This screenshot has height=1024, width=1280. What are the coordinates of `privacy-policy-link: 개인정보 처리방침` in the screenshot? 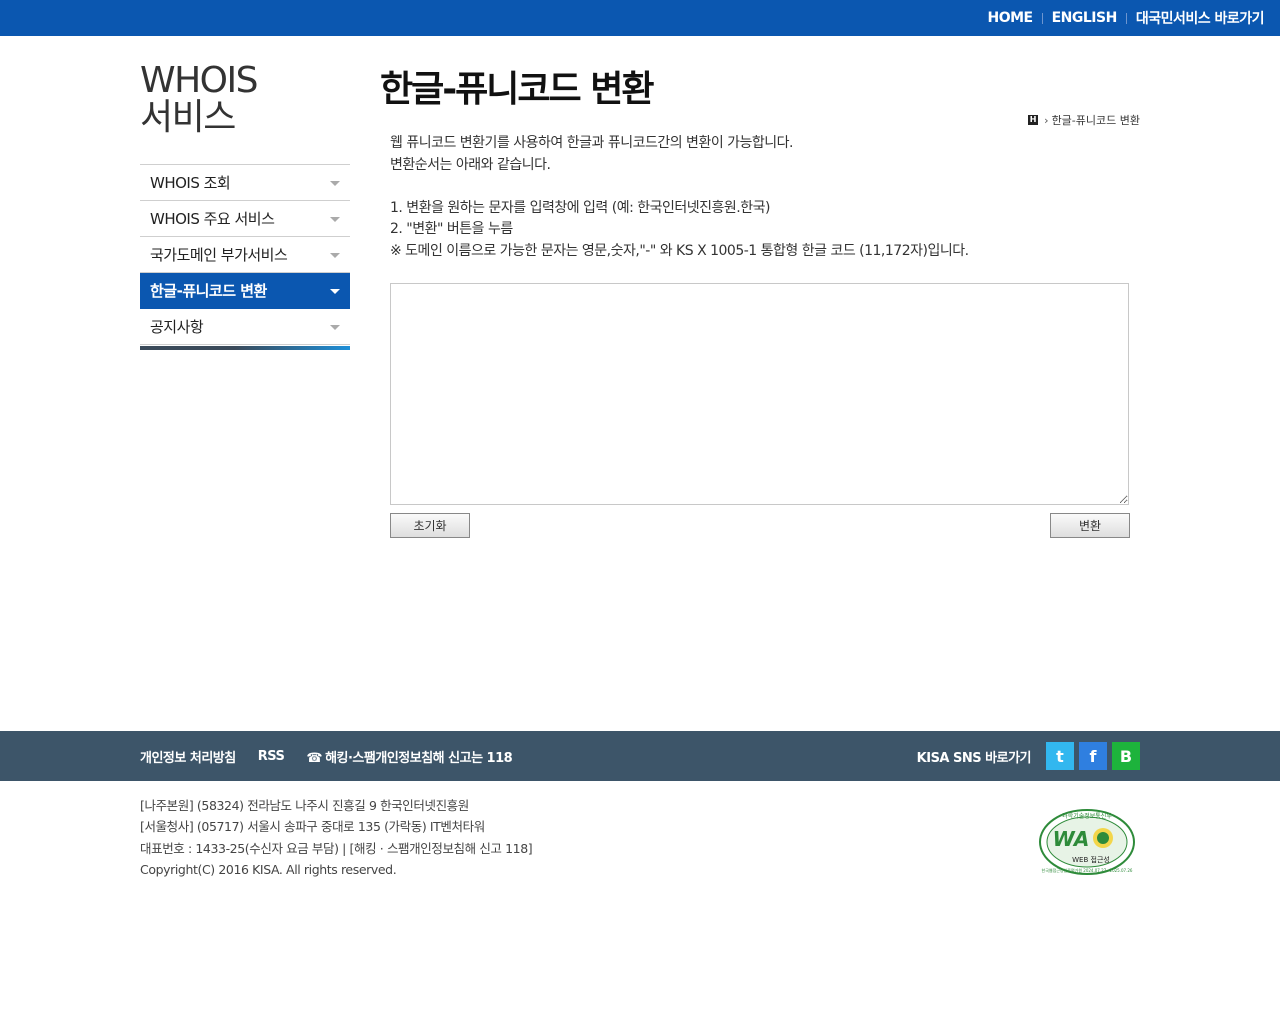 It's located at (188, 756).